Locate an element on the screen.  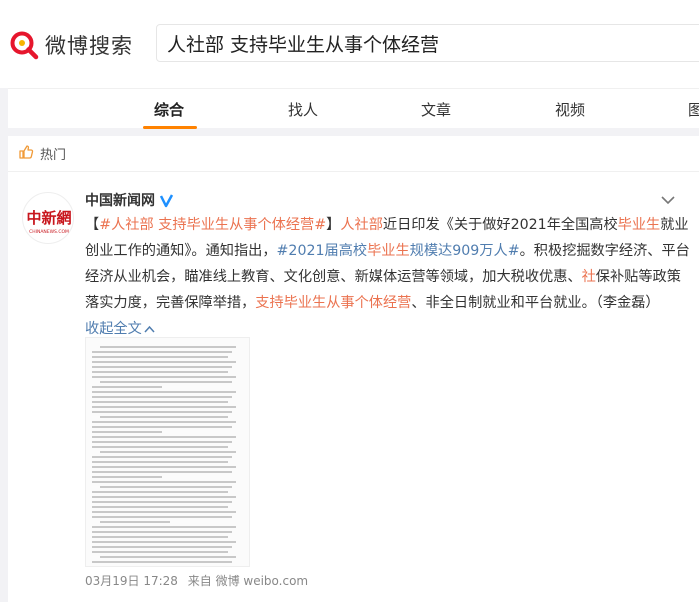
top-bar: 微博搜索 is located at coordinates (349, 44).